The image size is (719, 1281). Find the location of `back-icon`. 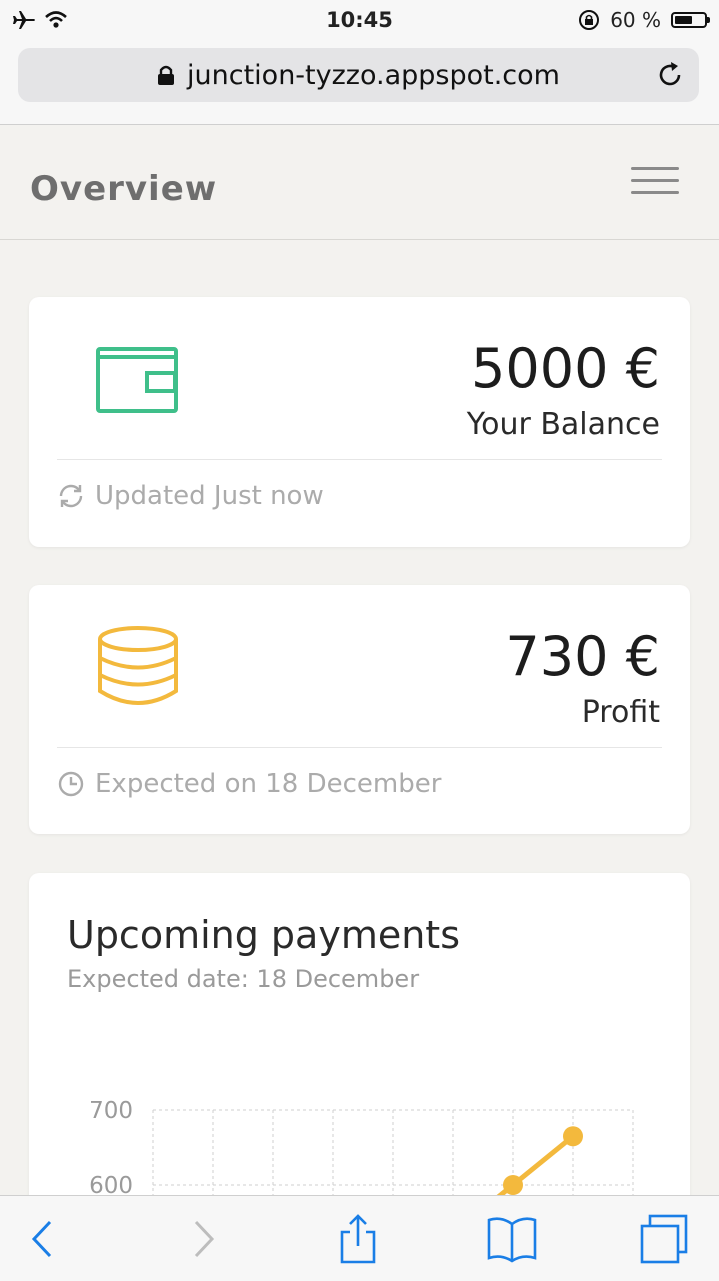

back-icon is located at coordinates (44, 1239).